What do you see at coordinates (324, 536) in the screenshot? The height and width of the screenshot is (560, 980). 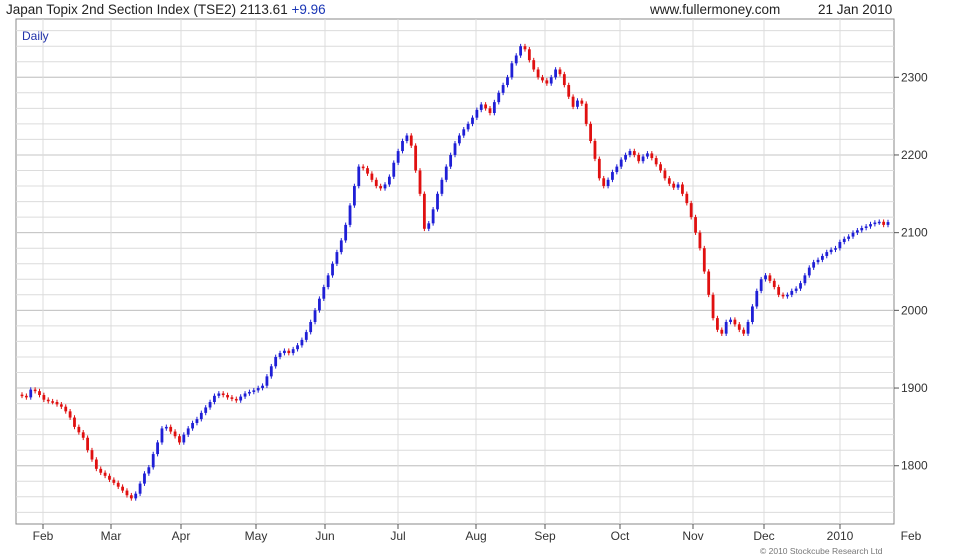 I see `x-tick-label: Jun` at bounding box center [324, 536].